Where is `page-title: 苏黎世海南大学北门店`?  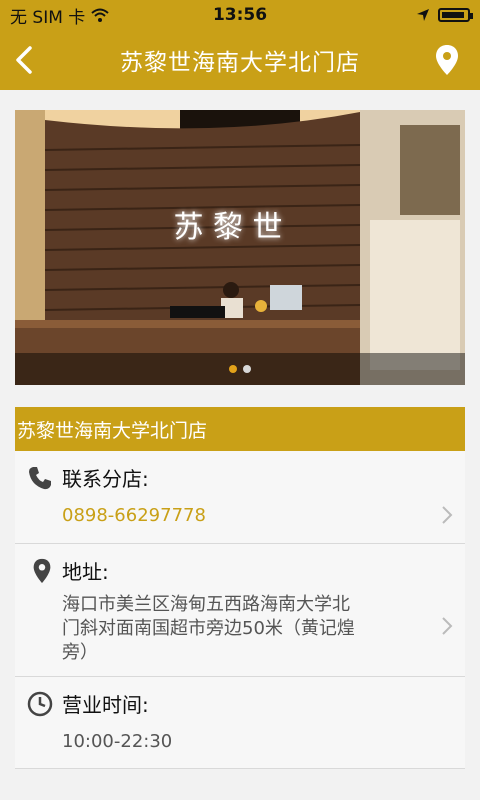
page-title: 苏黎世海南大学北门店 is located at coordinates (240, 63).